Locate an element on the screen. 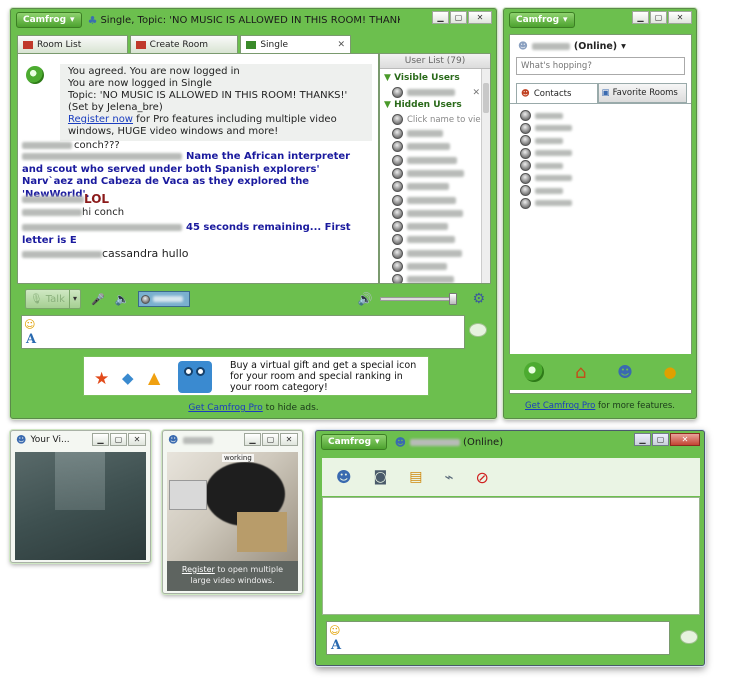  hidden-users-group: ▼ Hidden Users is located at coordinates (423, 105).